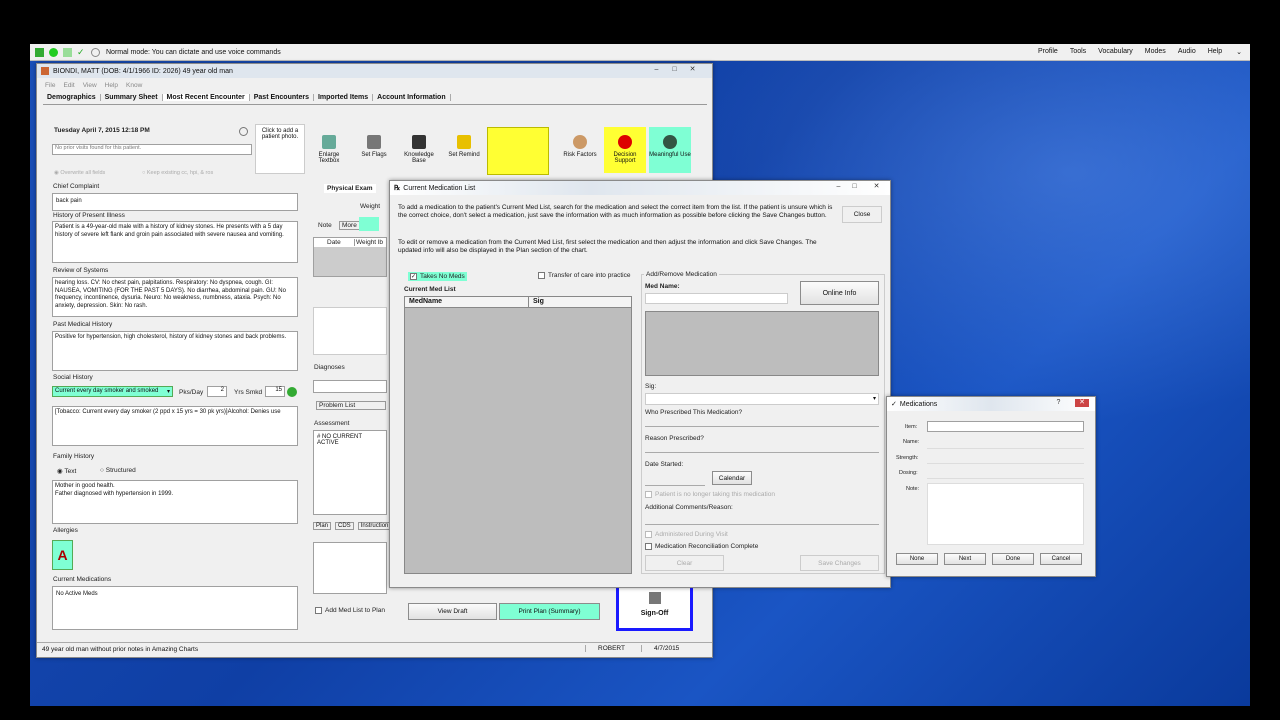 This screenshot has width=1280, height=720. I want to click on set-remind-button: Set Remind, so click(464, 150).